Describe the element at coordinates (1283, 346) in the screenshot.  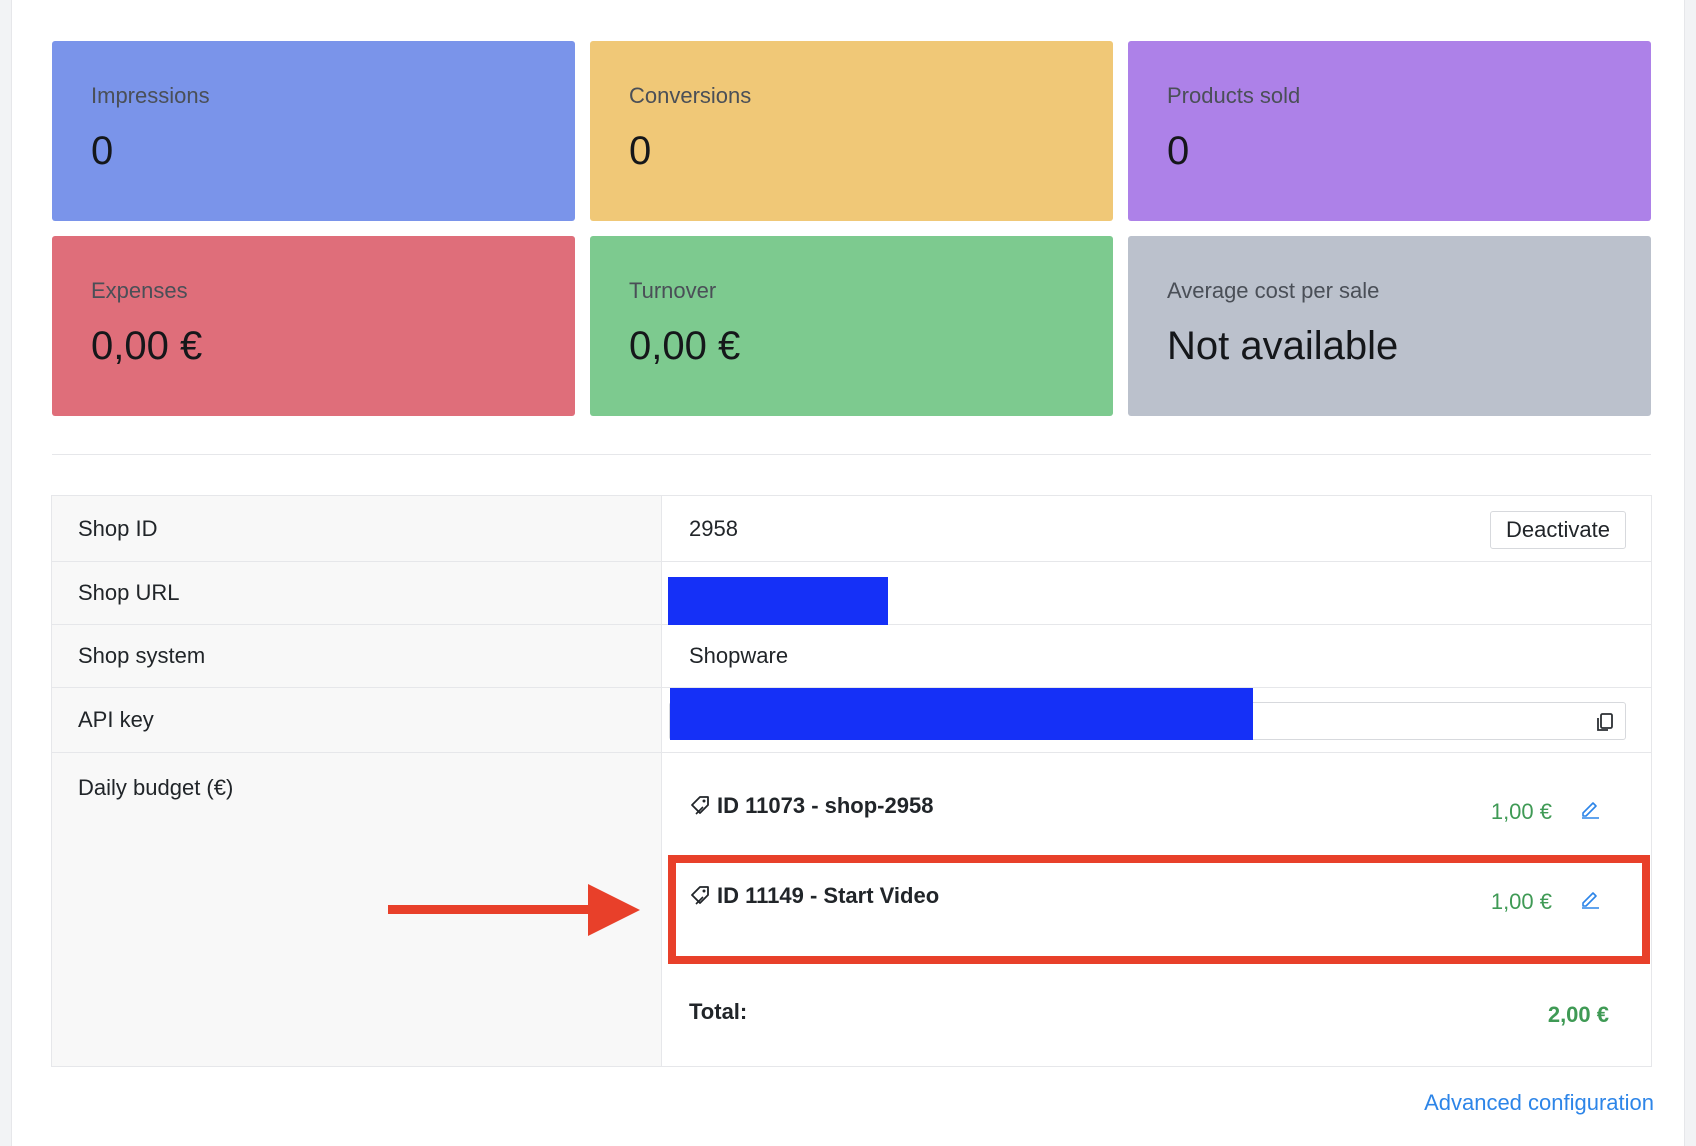
I see `stat-value: Not available` at that location.